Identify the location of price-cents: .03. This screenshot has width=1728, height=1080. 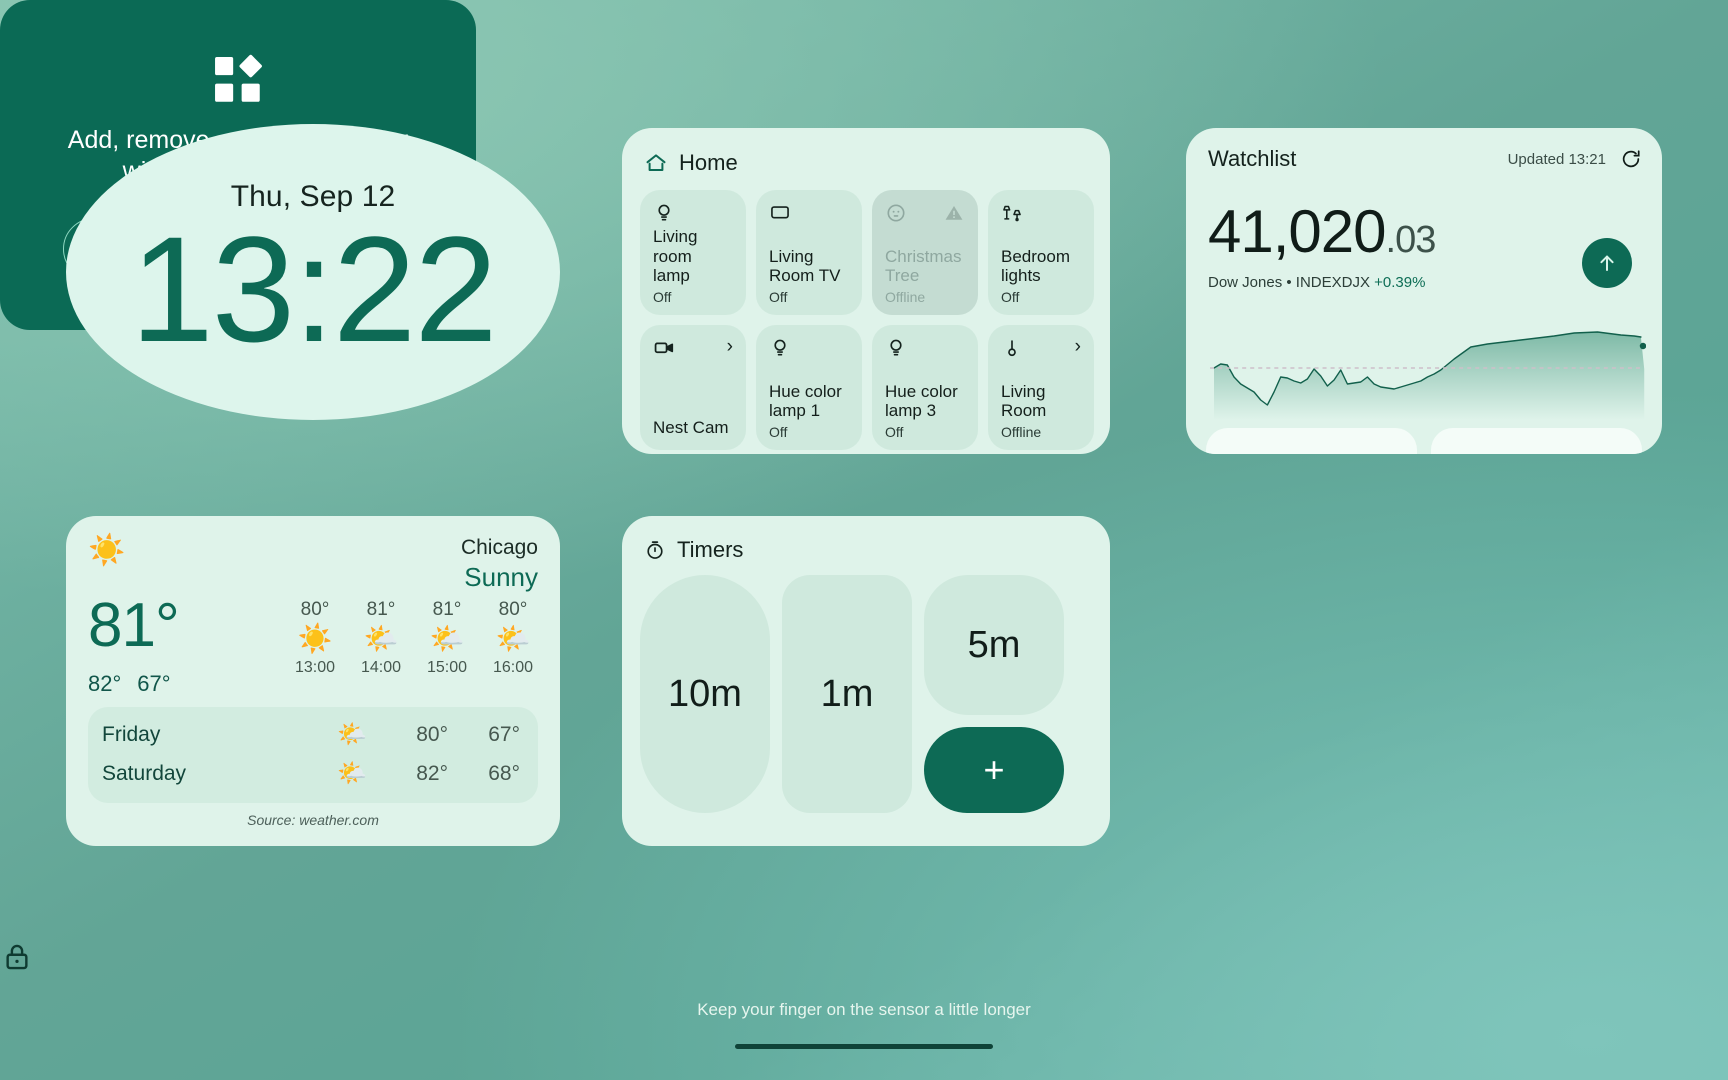
(1411, 240).